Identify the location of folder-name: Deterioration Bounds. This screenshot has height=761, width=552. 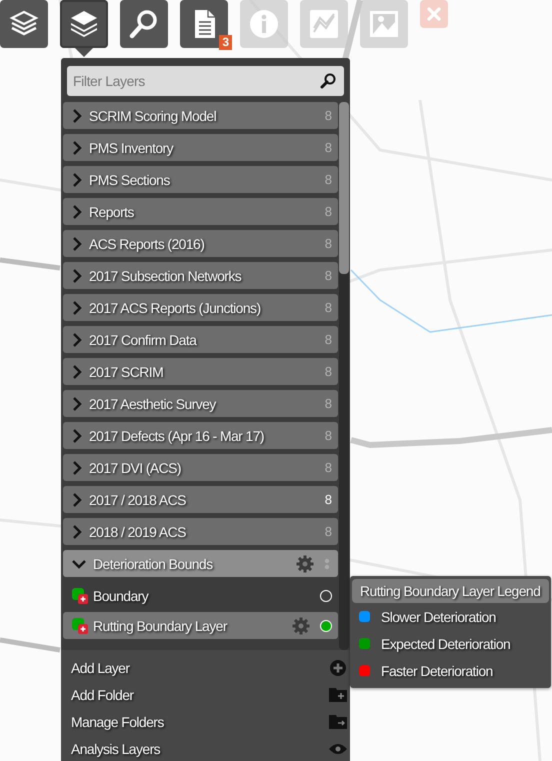
(153, 564).